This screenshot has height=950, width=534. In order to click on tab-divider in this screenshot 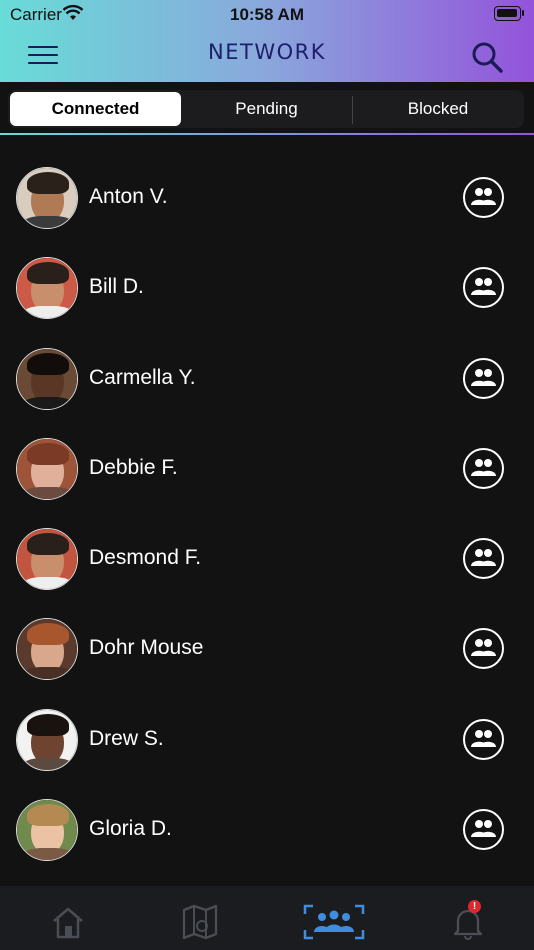, I will do `click(352, 110)`.